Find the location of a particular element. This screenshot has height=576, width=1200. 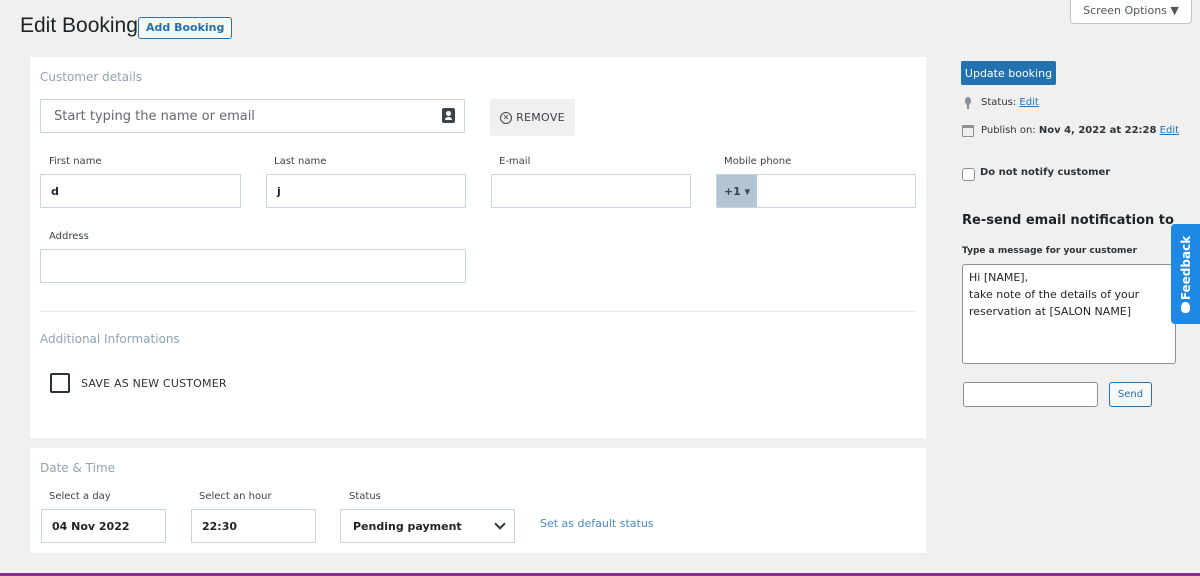

status-row: Status: Edit is located at coordinates (1010, 102).